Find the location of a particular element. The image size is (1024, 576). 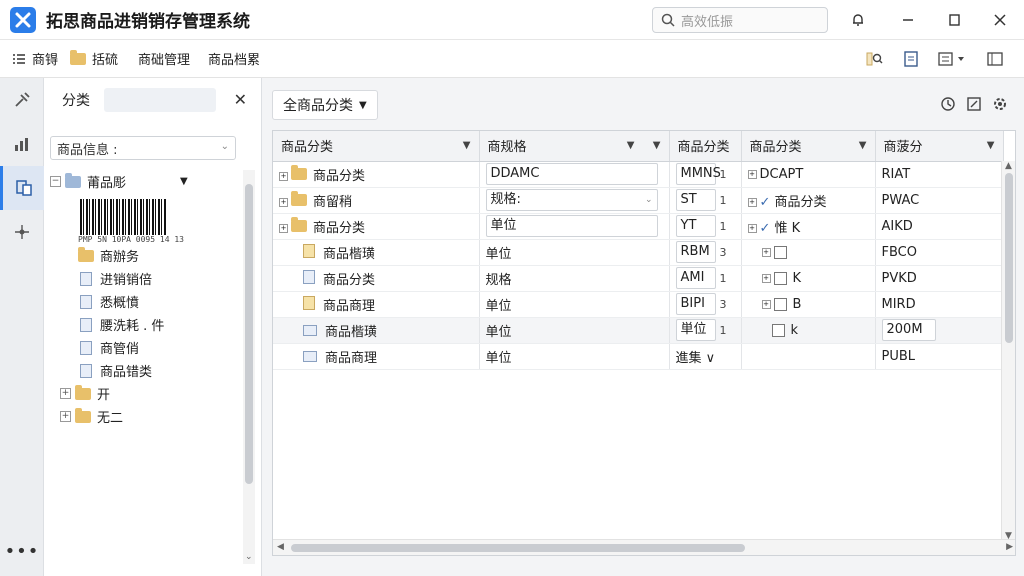

category-select: 商品信息 : ⌄ is located at coordinates (143, 148).